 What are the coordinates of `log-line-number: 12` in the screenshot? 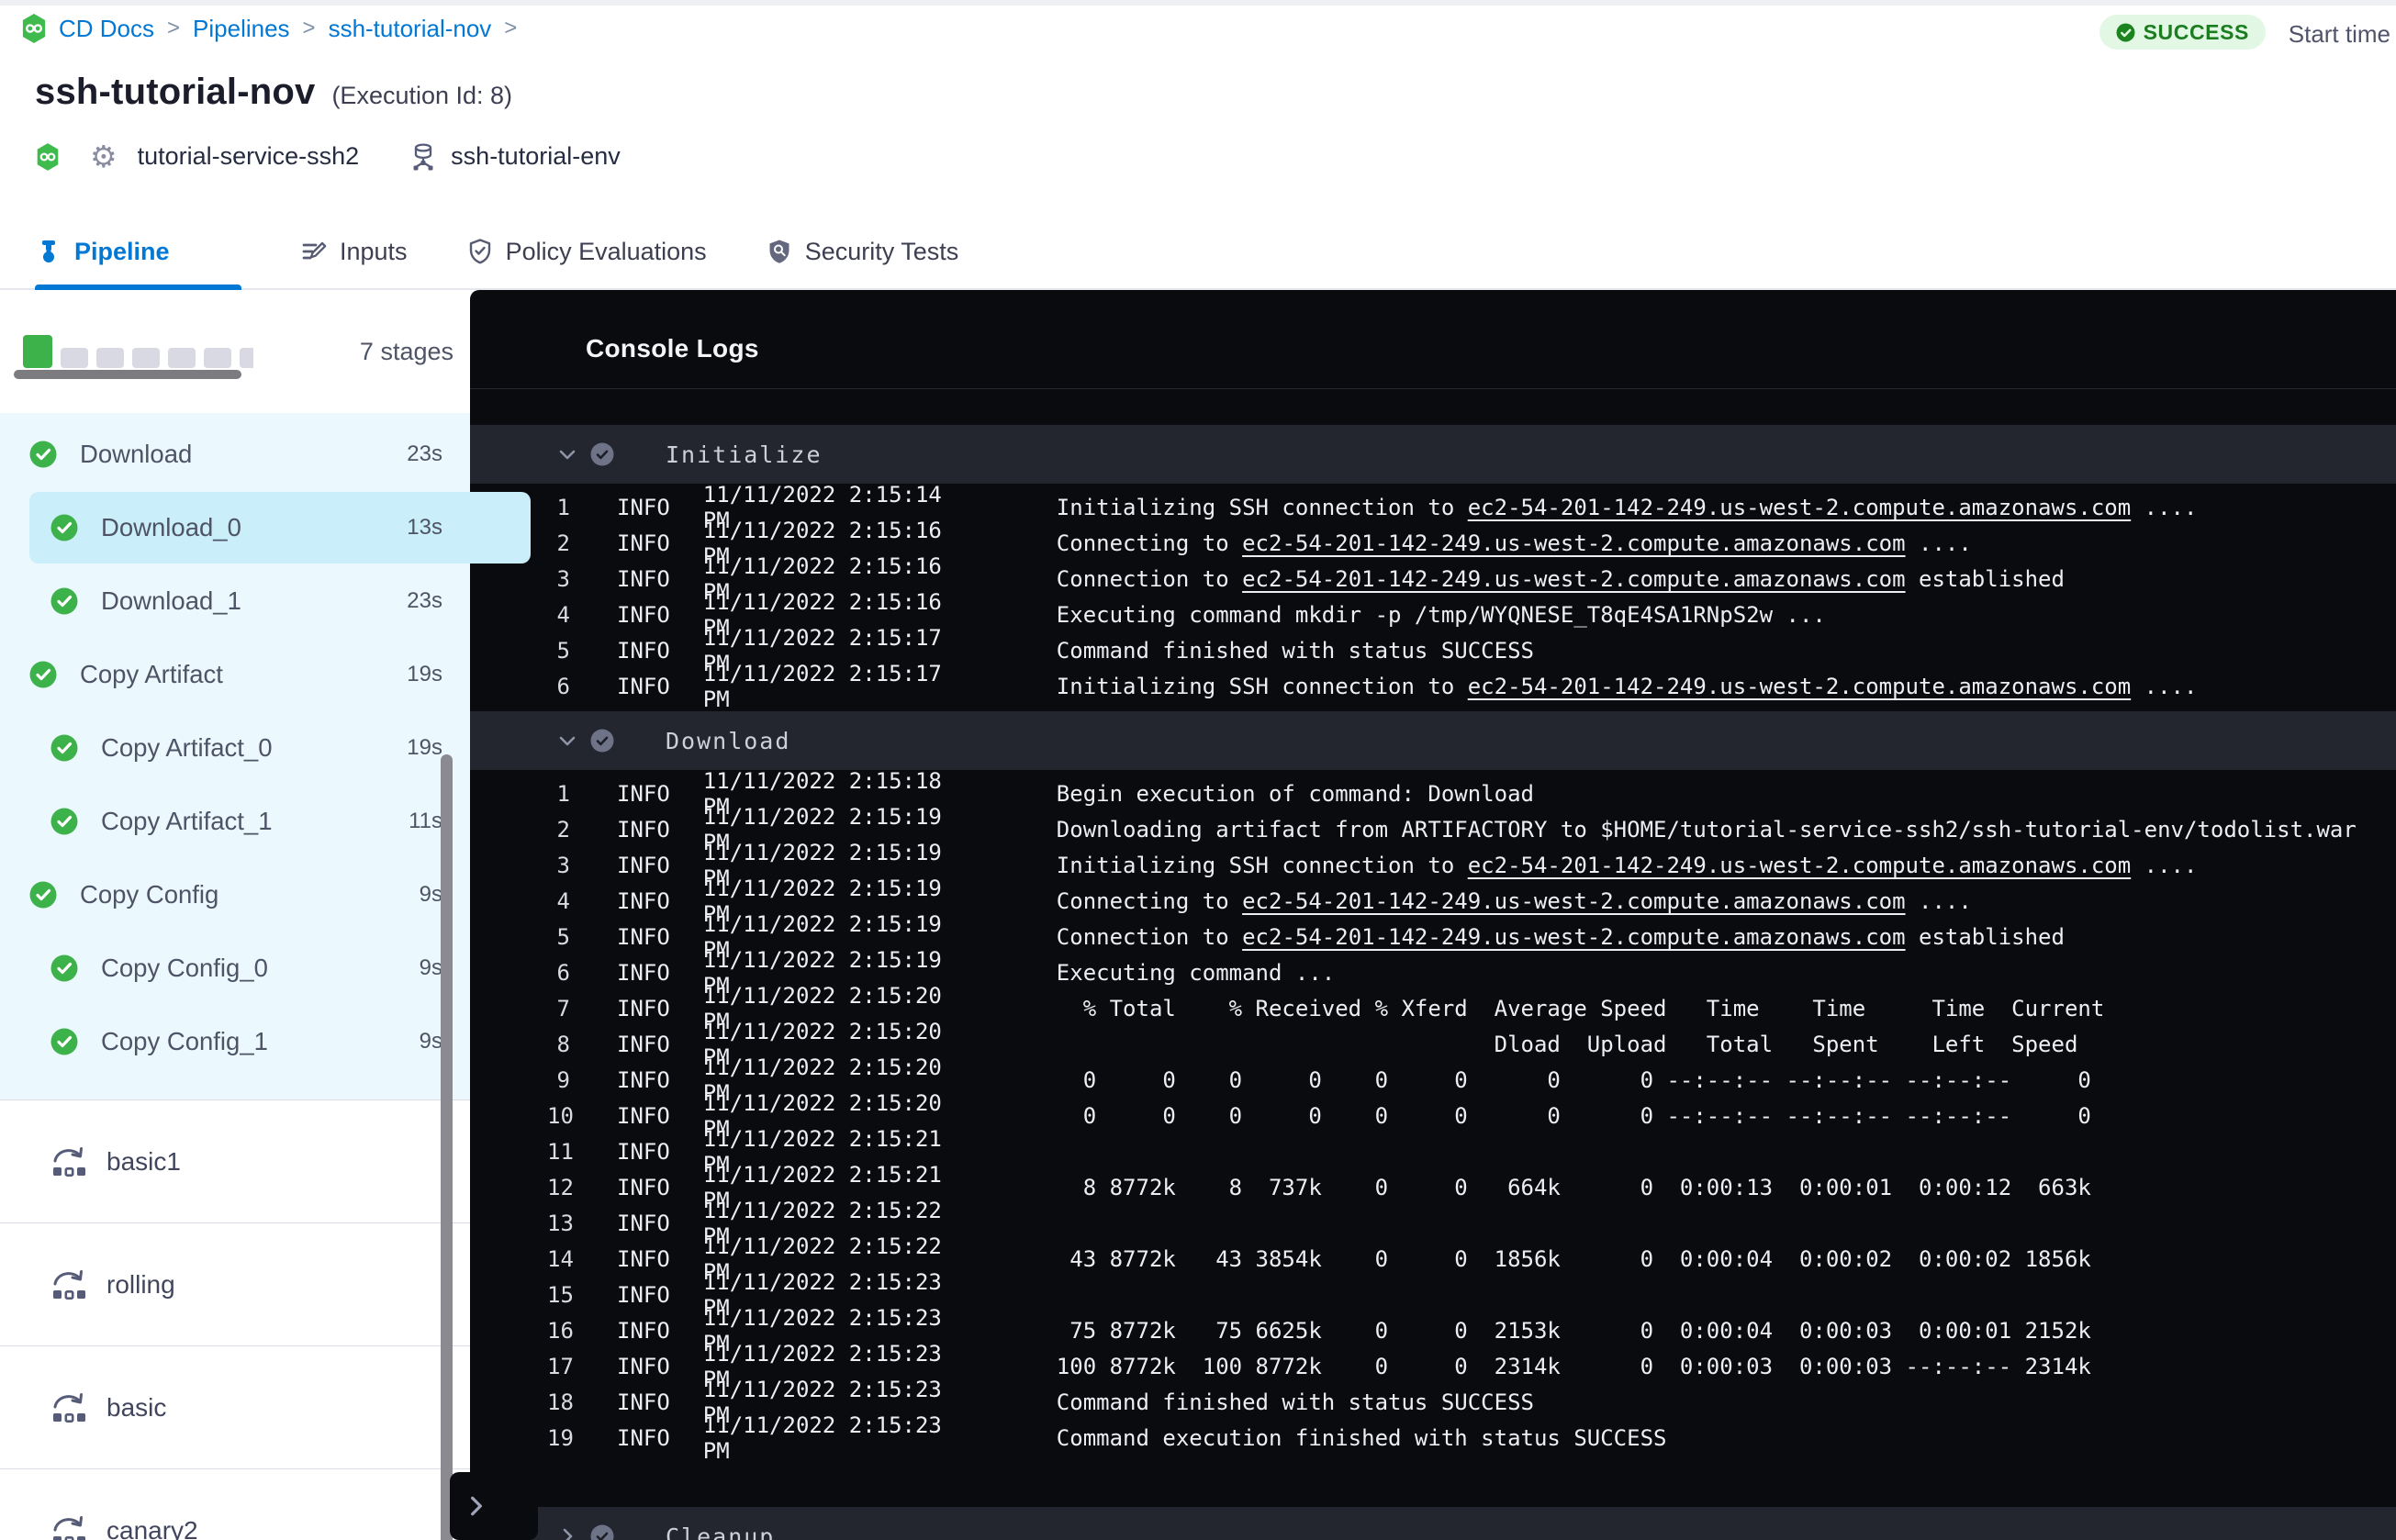 It's located at (561, 1187).